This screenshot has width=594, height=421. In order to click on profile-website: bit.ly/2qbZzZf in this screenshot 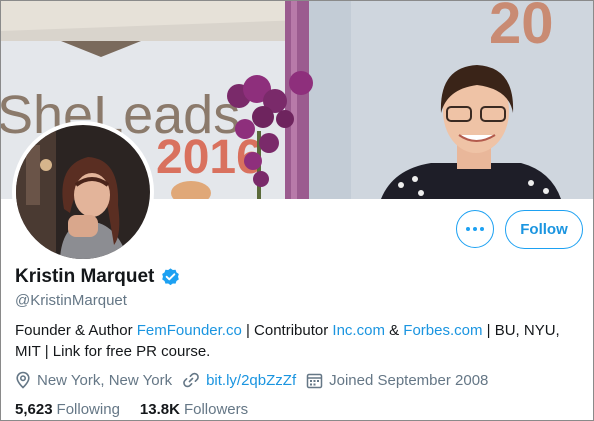, I will do `click(239, 380)`.